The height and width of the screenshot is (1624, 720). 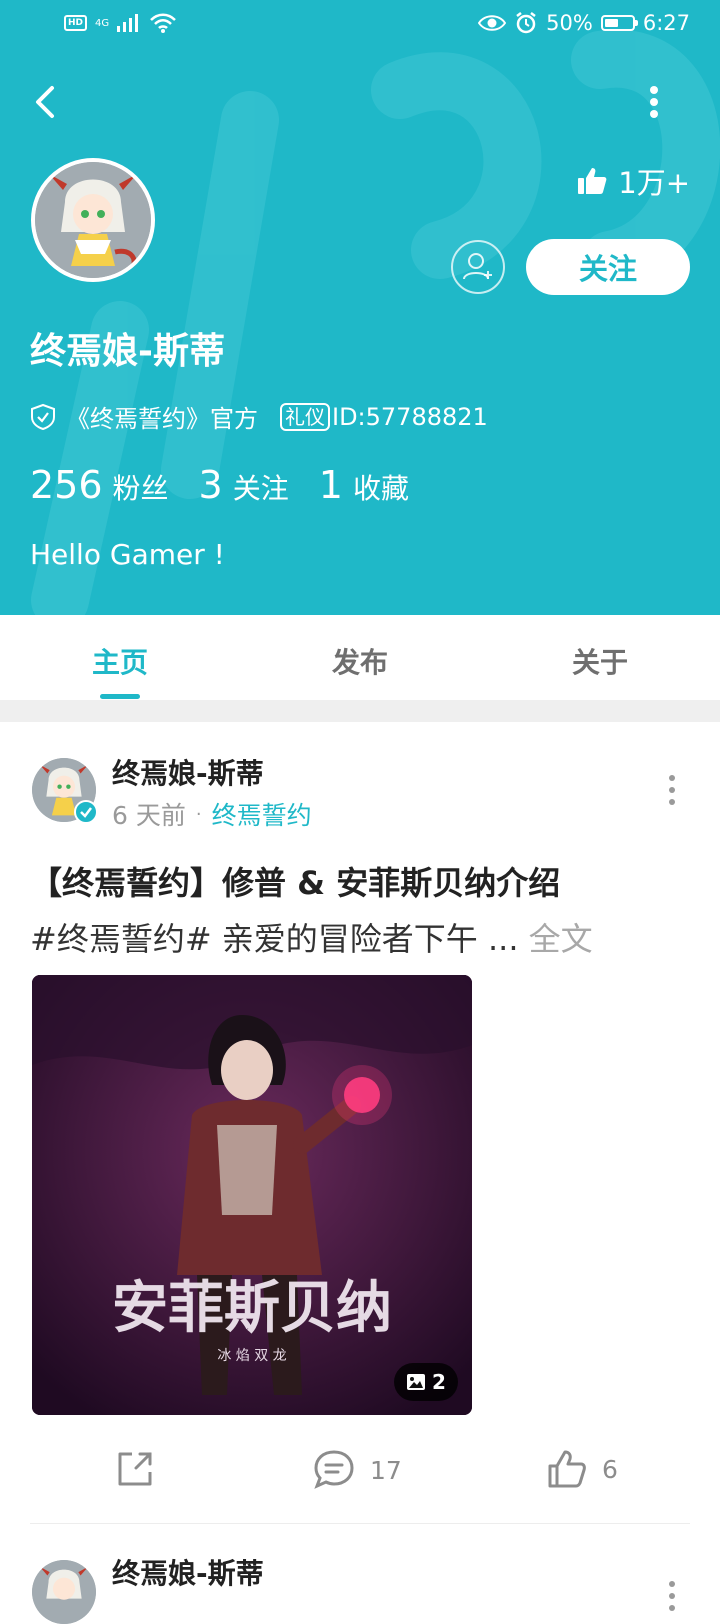 I want to click on add-friend-button, so click(x=478, y=267).